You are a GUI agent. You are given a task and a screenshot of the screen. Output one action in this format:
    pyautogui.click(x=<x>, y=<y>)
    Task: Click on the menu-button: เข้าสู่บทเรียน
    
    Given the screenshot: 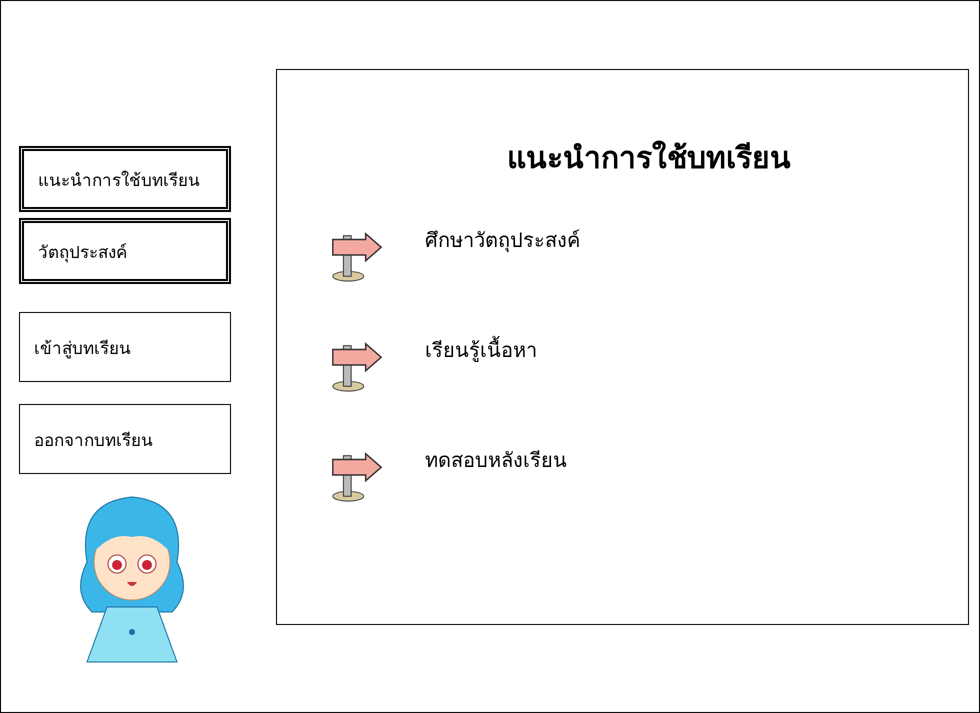 What is the action you would take?
    pyautogui.click(x=125, y=347)
    